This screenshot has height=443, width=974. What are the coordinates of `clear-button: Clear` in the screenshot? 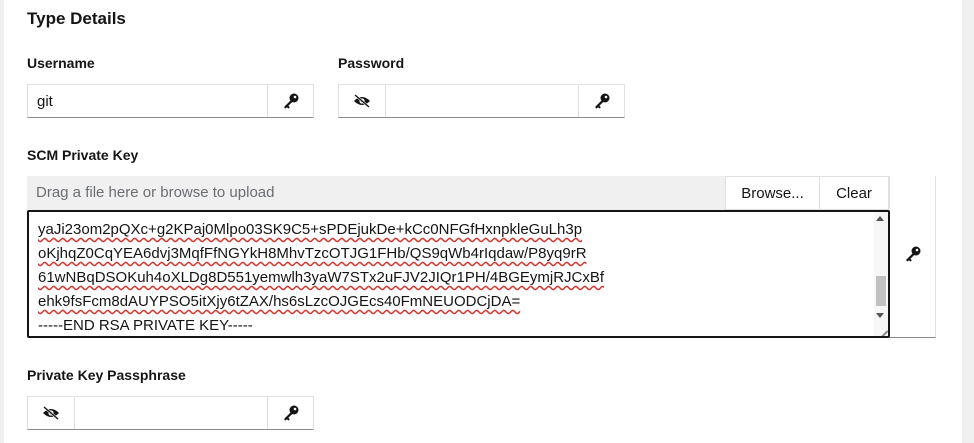 It's located at (854, 193).